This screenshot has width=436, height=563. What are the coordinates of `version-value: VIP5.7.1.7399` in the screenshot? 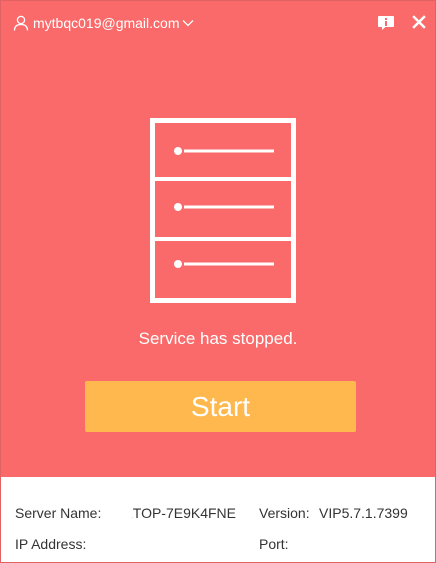 It's located at (363, 513).